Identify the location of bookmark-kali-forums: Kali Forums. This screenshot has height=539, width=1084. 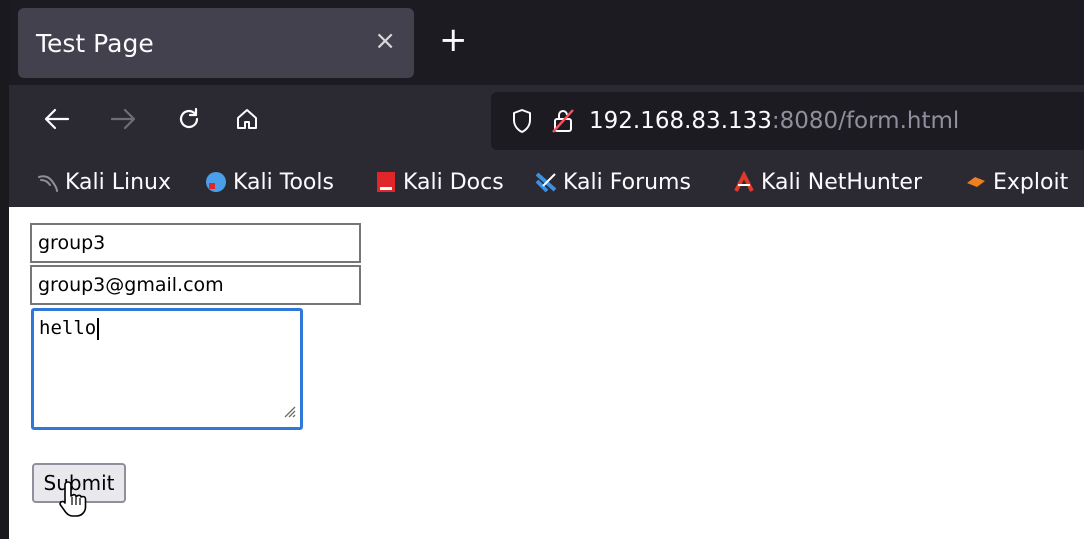
(613, 182).